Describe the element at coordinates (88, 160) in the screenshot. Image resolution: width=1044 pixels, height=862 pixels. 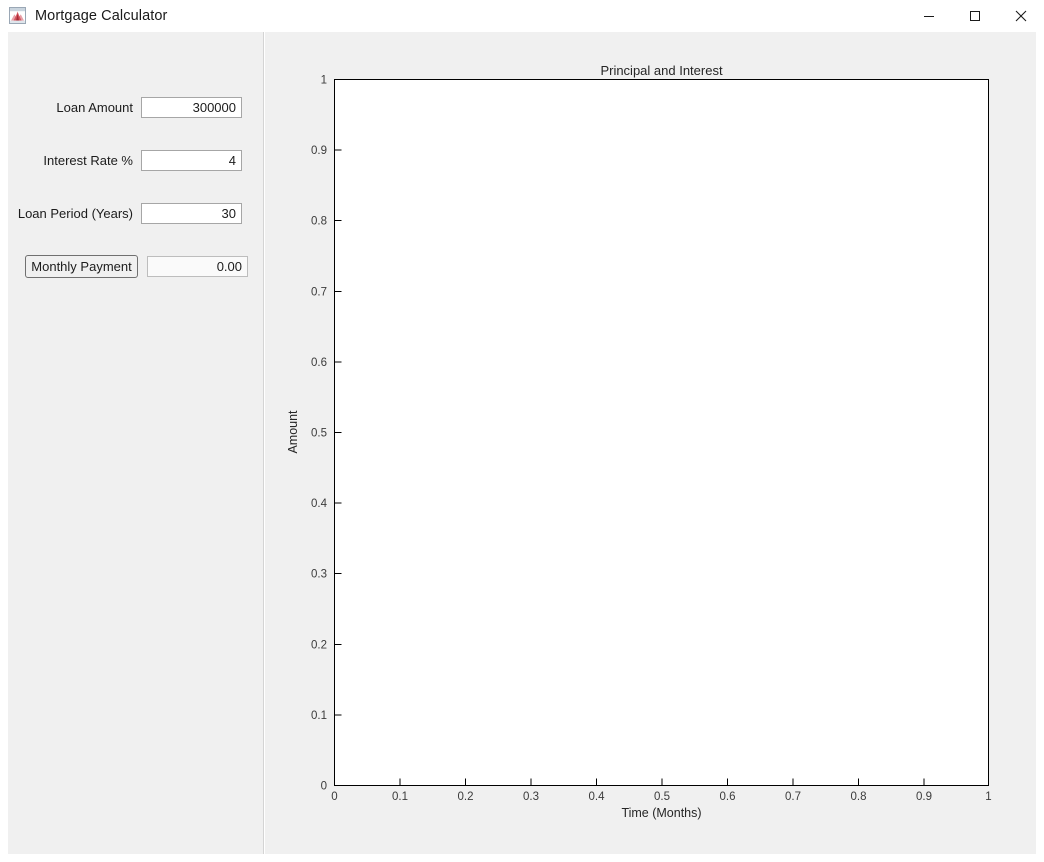
I see `interest-rate-label: Interest Rate %` at that location.